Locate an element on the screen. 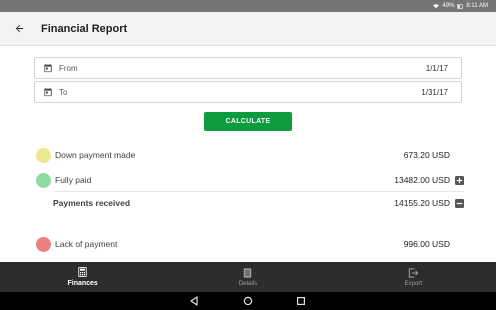  from-date-field: From 1/1/17 is located at coordinates (248, 68).